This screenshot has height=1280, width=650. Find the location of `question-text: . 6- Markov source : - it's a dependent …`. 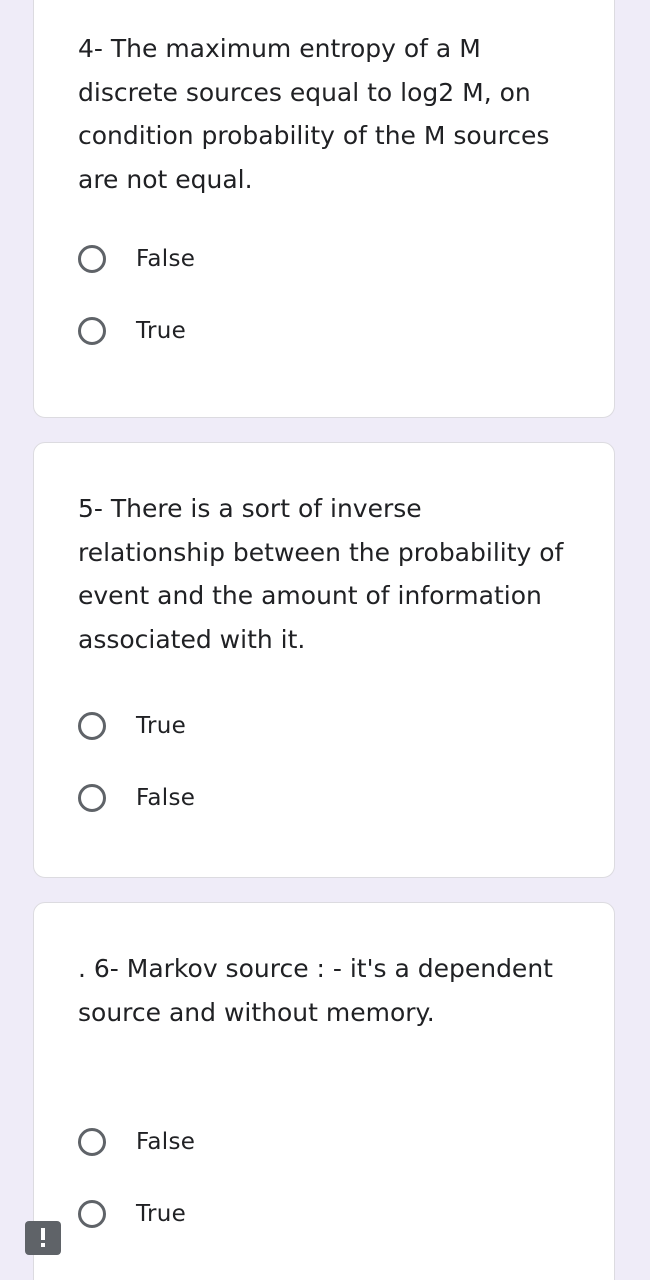

question-text: . 6- Markov source : - it's a dependent … is located at coordinates (315, 990).